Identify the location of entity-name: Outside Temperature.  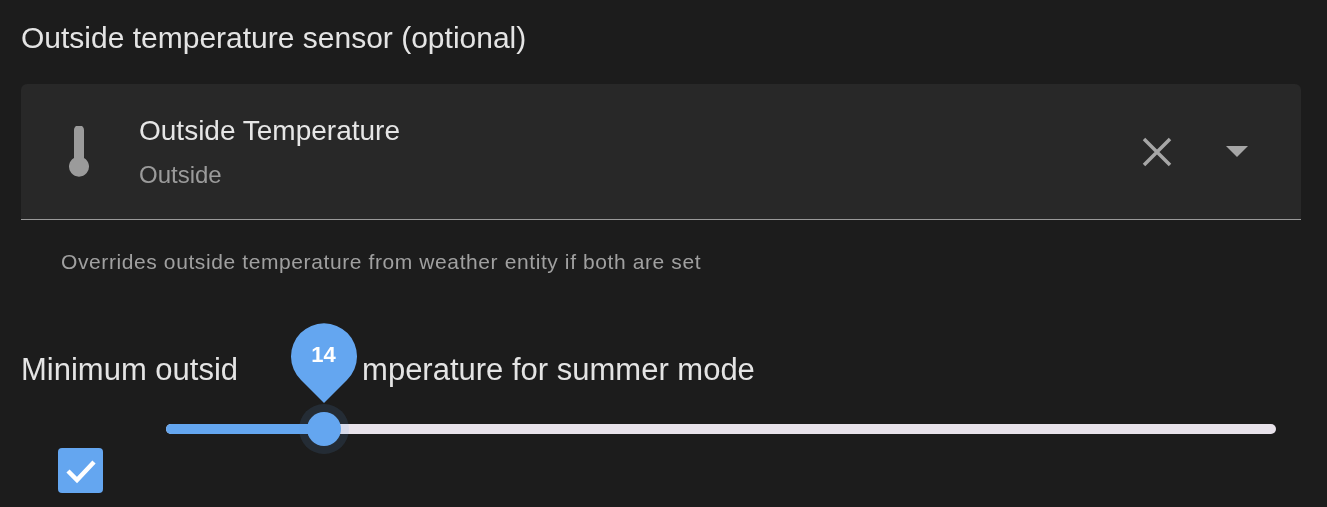
(270, 130).